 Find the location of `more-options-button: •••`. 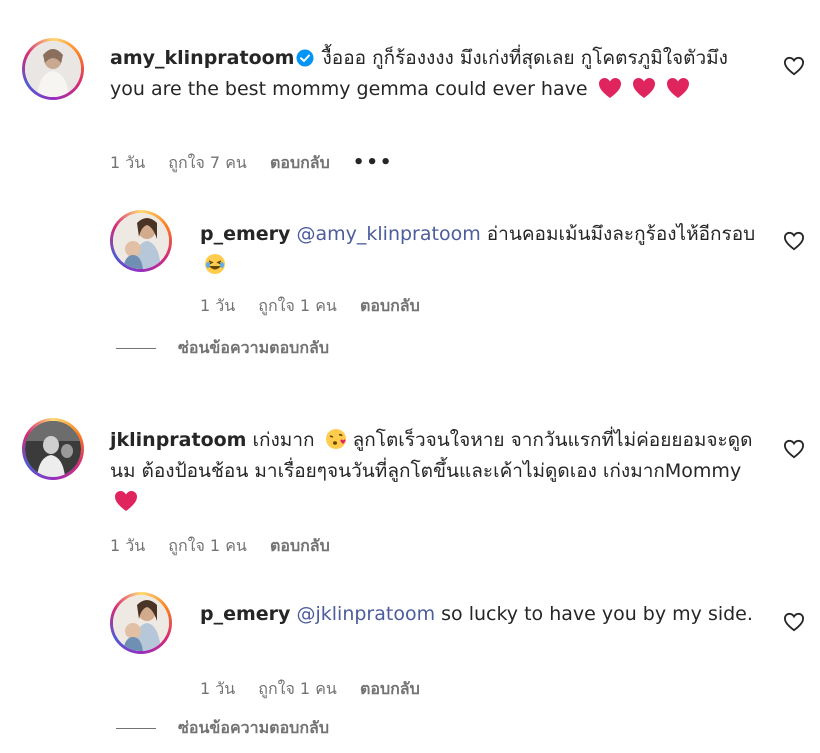

more-options-button: ••• is located at coordinates (373, 162).